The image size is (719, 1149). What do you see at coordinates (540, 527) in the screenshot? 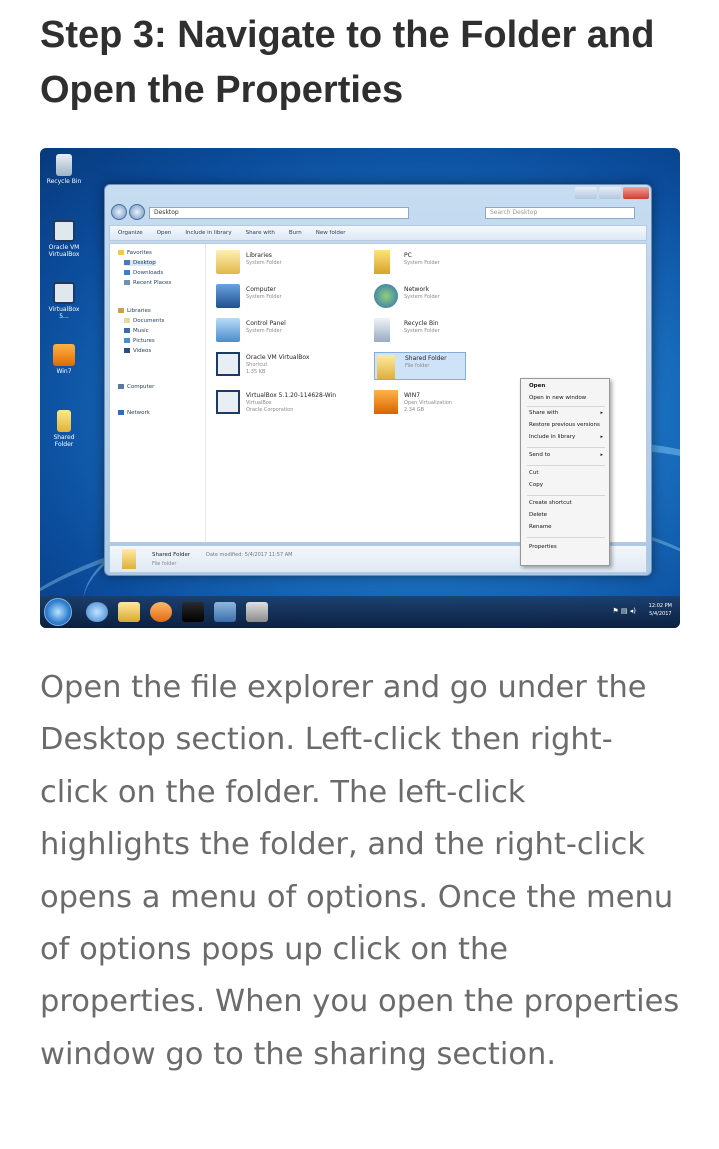
I see `menu-item-rename: Rename` at bounding box center [540, 527].